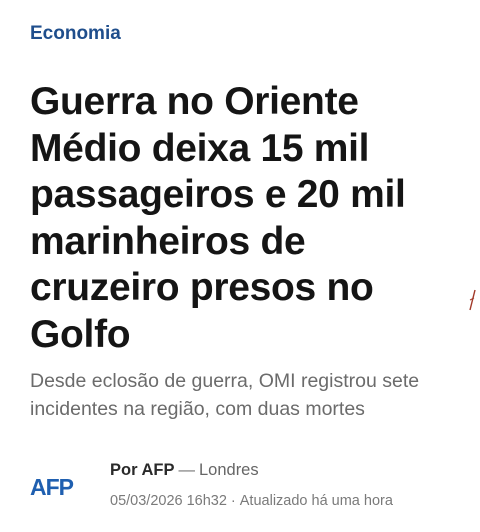 The image size is (480, 532). Describe the element at coordinates (228, 470) in the screenshot. I see `byline-location: Londres` at that location.